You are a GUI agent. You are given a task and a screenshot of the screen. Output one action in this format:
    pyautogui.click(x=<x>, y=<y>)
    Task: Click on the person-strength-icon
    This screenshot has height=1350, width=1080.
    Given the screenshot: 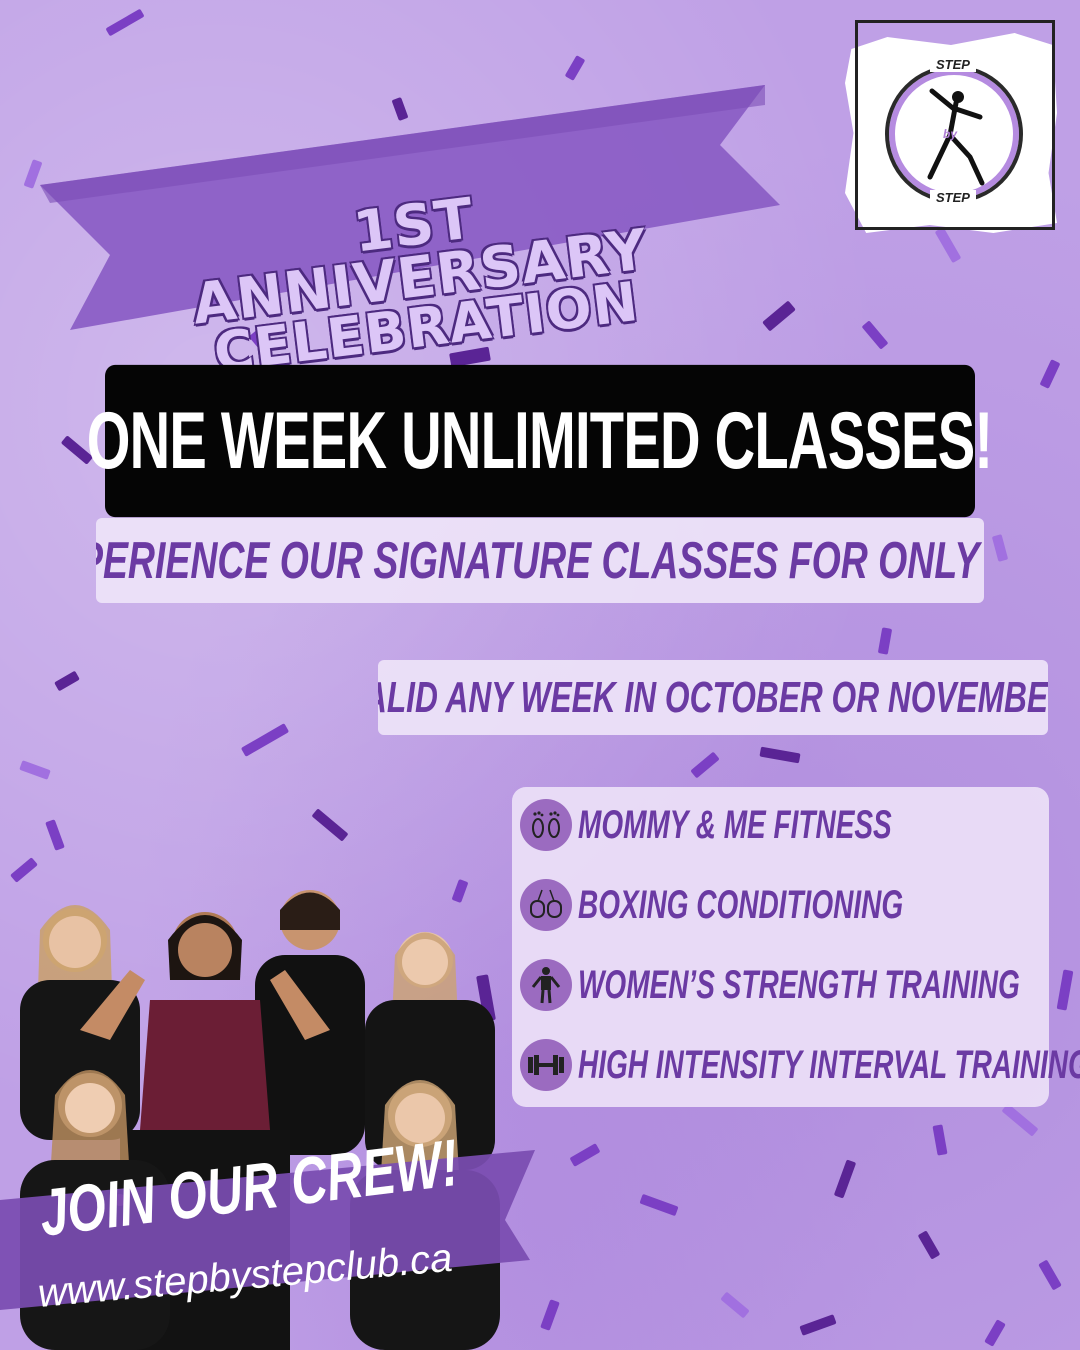 What is the action you would take?
    pyautogui.click(x=546, y=985)
    